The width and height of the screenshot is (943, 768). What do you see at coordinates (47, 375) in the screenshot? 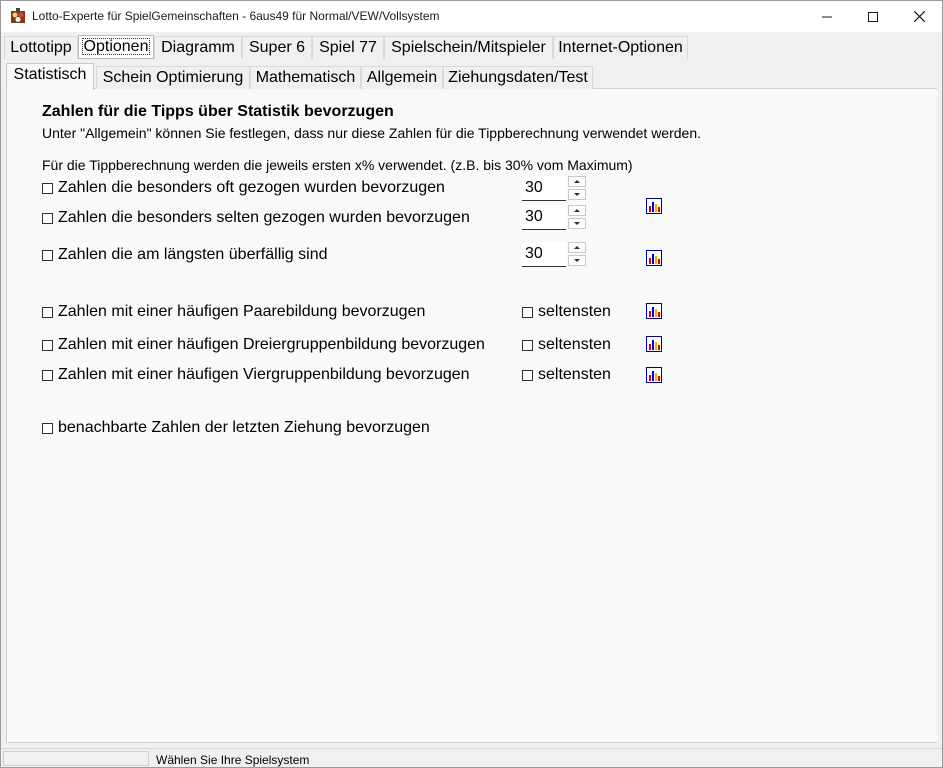
I see `checkbox-viergruppen` at bounding box center [47, 375].